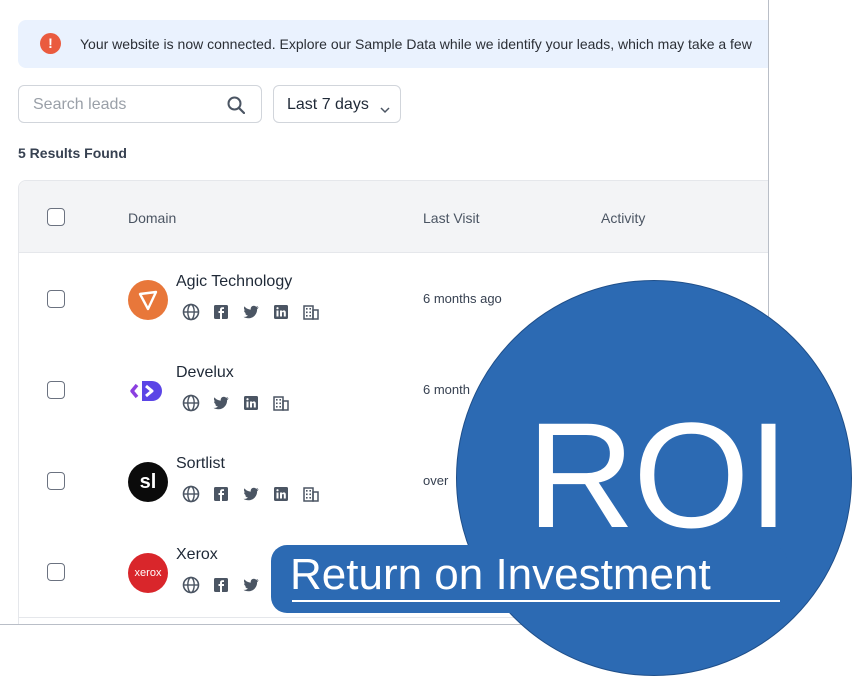 Image resolution: width=852 pixels, height=676 pixels. What do you see at coordinates (385, 110) in the screenshot?
I see `chevron-down-icon` at bounding box center [385, 110].